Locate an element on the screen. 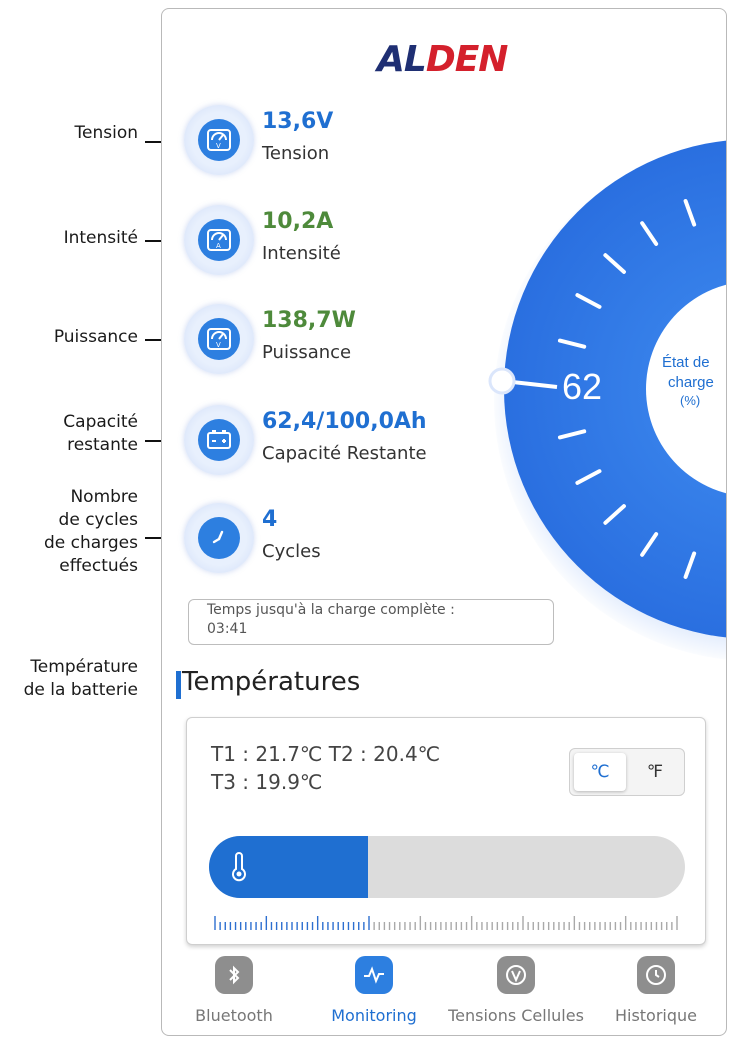  intensite-label: Intensité is located at coordinates (301, 253).